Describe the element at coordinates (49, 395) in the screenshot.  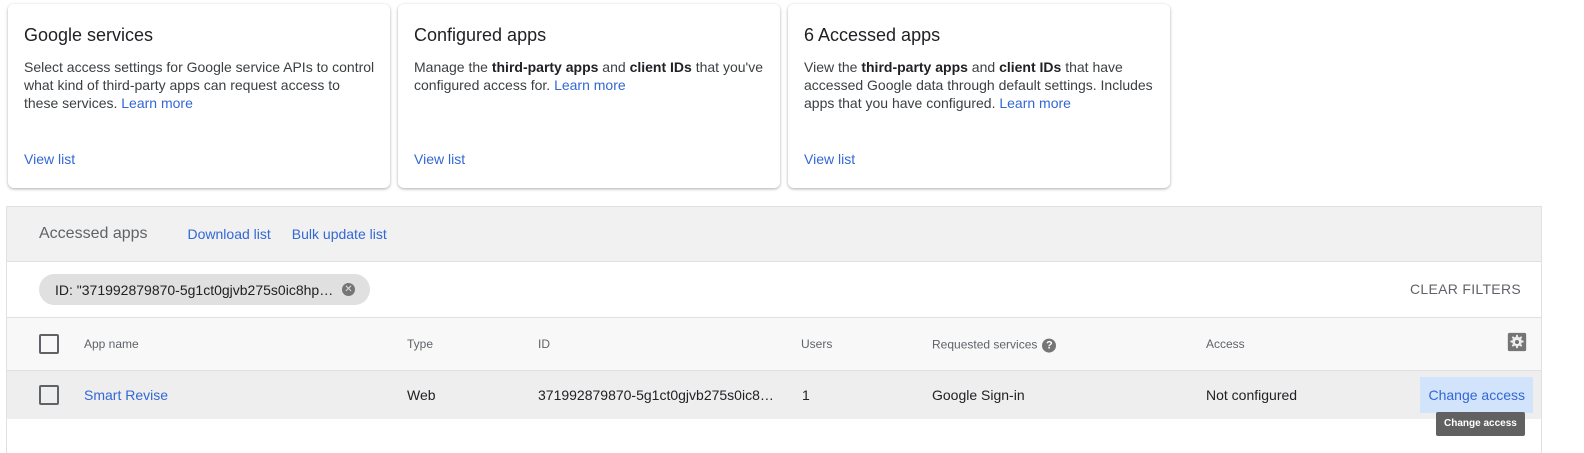
I see `row-checkbox` at that location.